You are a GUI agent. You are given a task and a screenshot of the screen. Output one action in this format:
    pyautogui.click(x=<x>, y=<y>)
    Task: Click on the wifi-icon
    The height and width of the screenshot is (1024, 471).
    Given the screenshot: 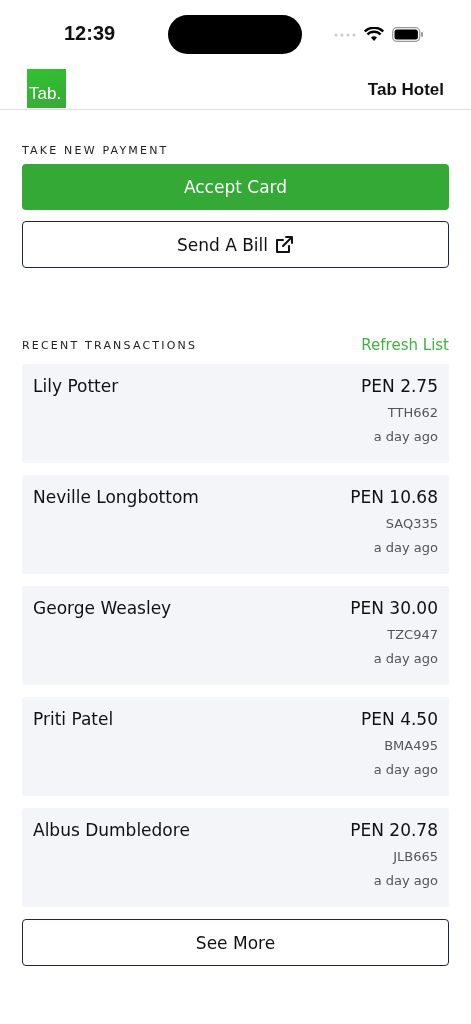 What is the action you would take?
    pyautogui.click(x=374, y=34)
    